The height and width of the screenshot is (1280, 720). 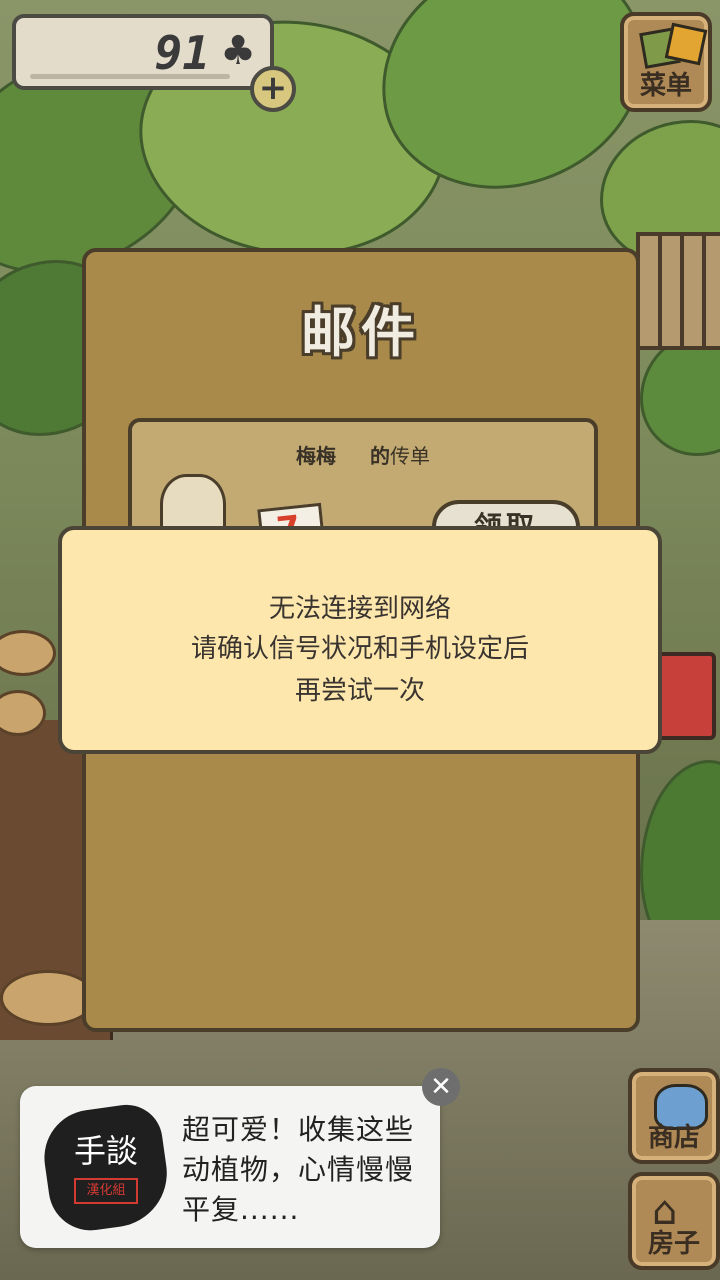 I want to click on menu-label: 菜单, so click(x=665, y=86).